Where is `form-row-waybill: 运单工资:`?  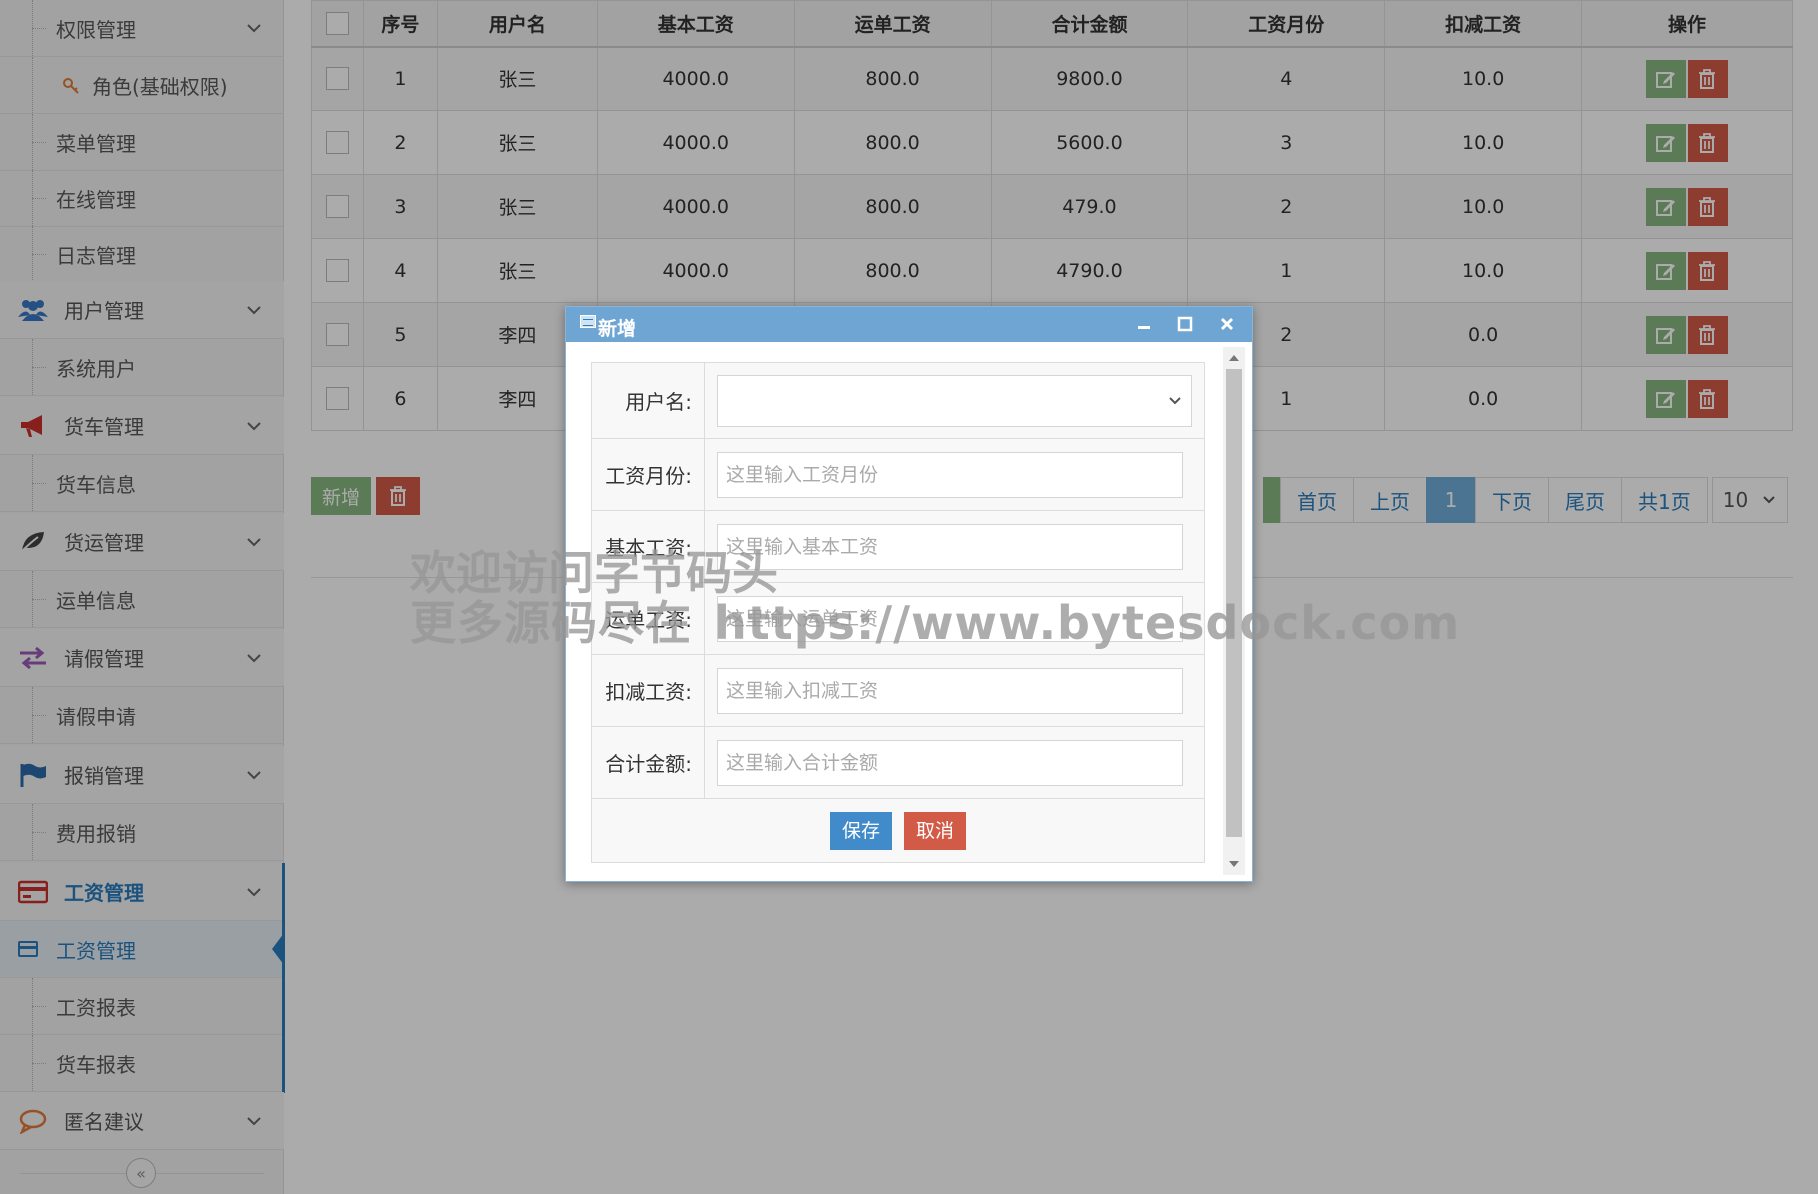
form-row-waybill: 运单工资: is located at coordinates (898, 618).